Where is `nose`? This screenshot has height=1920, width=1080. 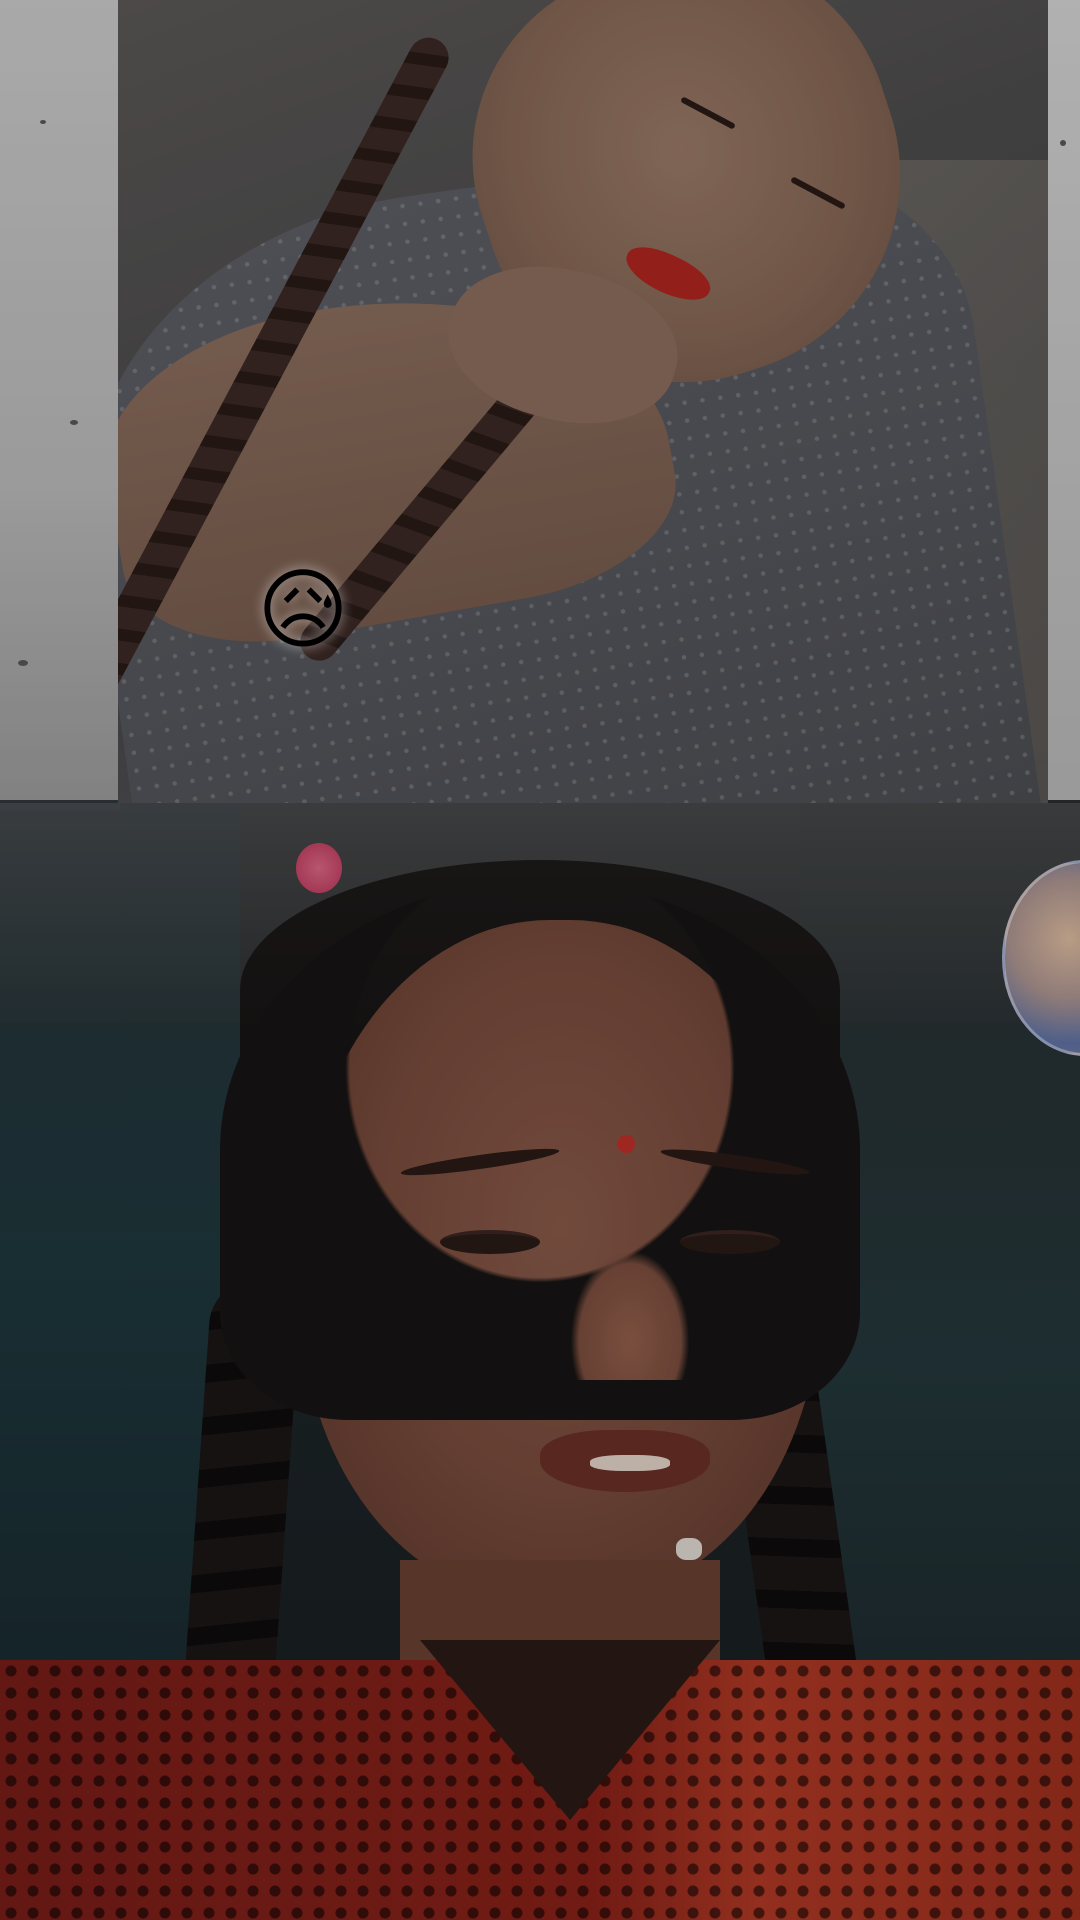
nose is located at coordinates (630, 1315).